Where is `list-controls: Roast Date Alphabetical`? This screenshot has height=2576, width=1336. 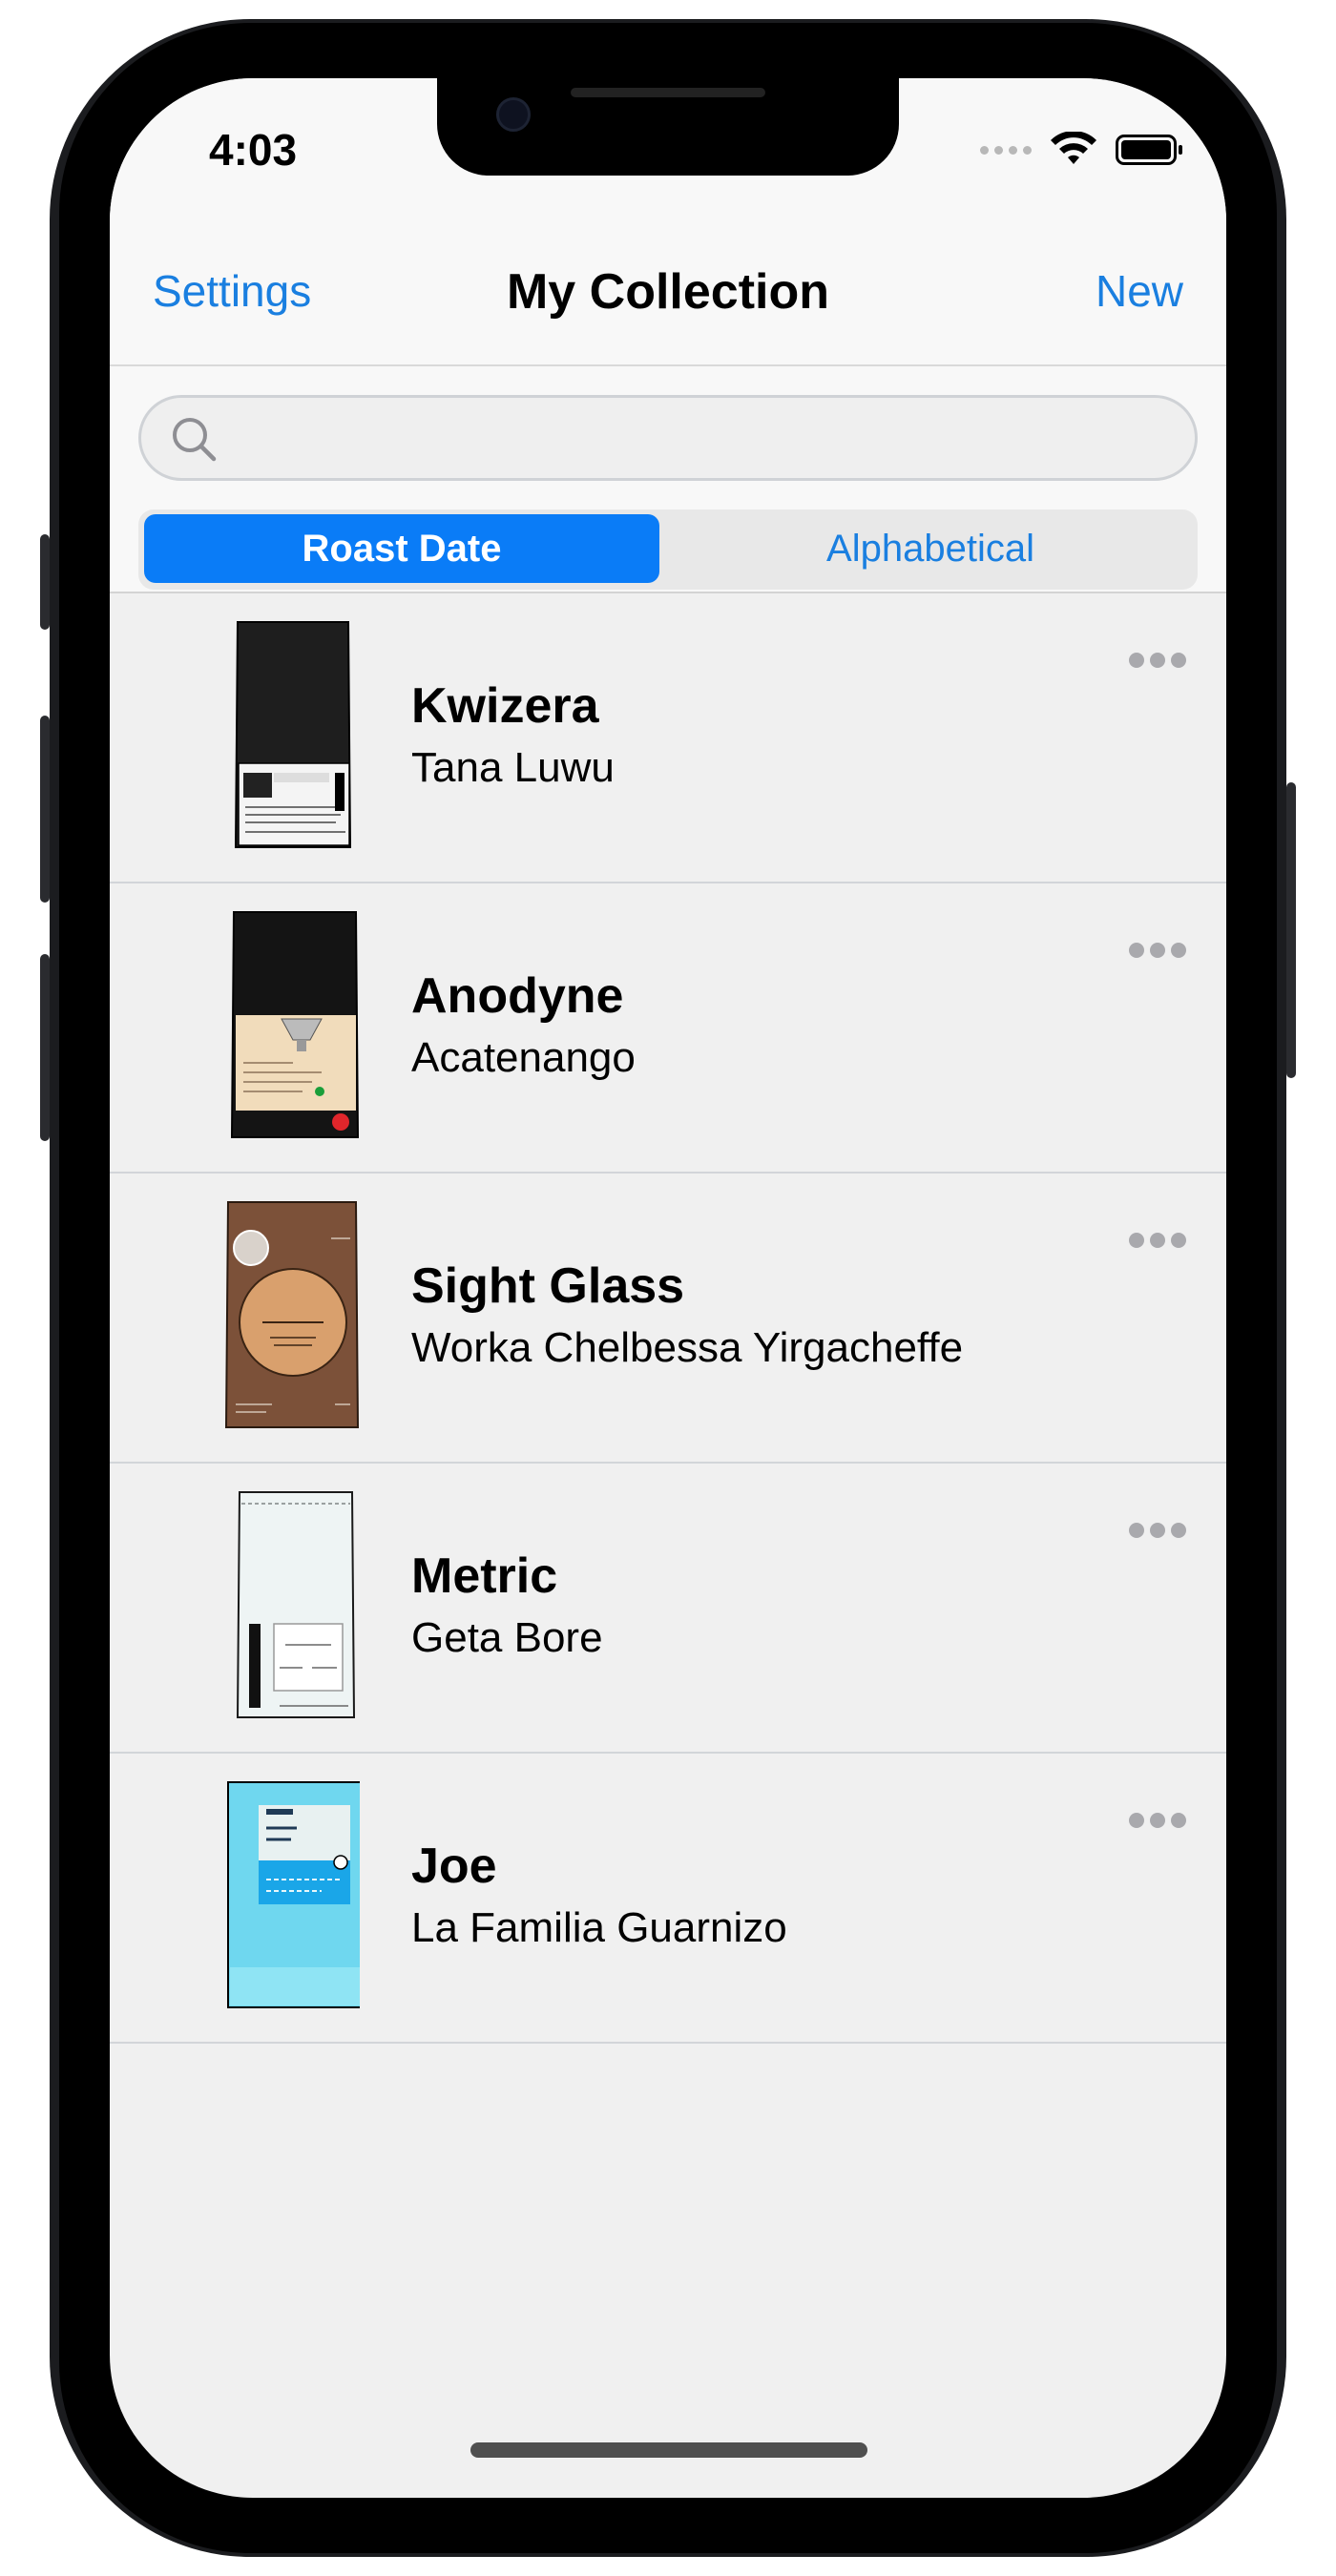 list-controls: Roast Date Alphabetical is located at coordinates (668, 479).